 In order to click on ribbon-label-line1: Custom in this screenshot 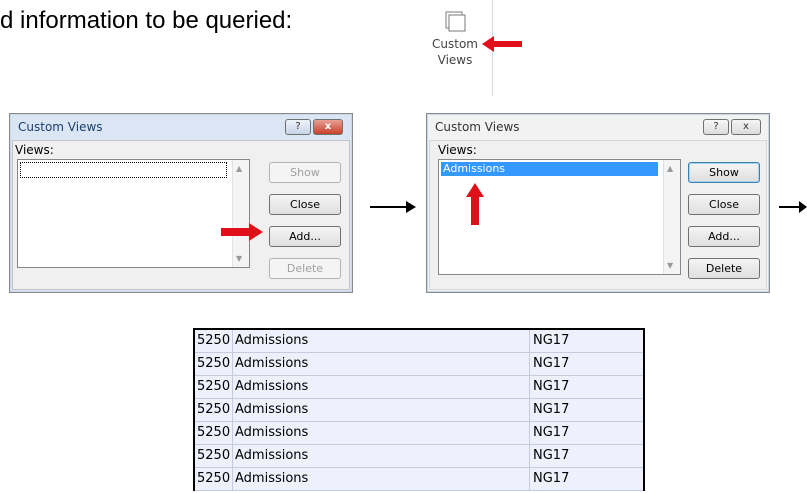, I will do `click(455, 44)`.